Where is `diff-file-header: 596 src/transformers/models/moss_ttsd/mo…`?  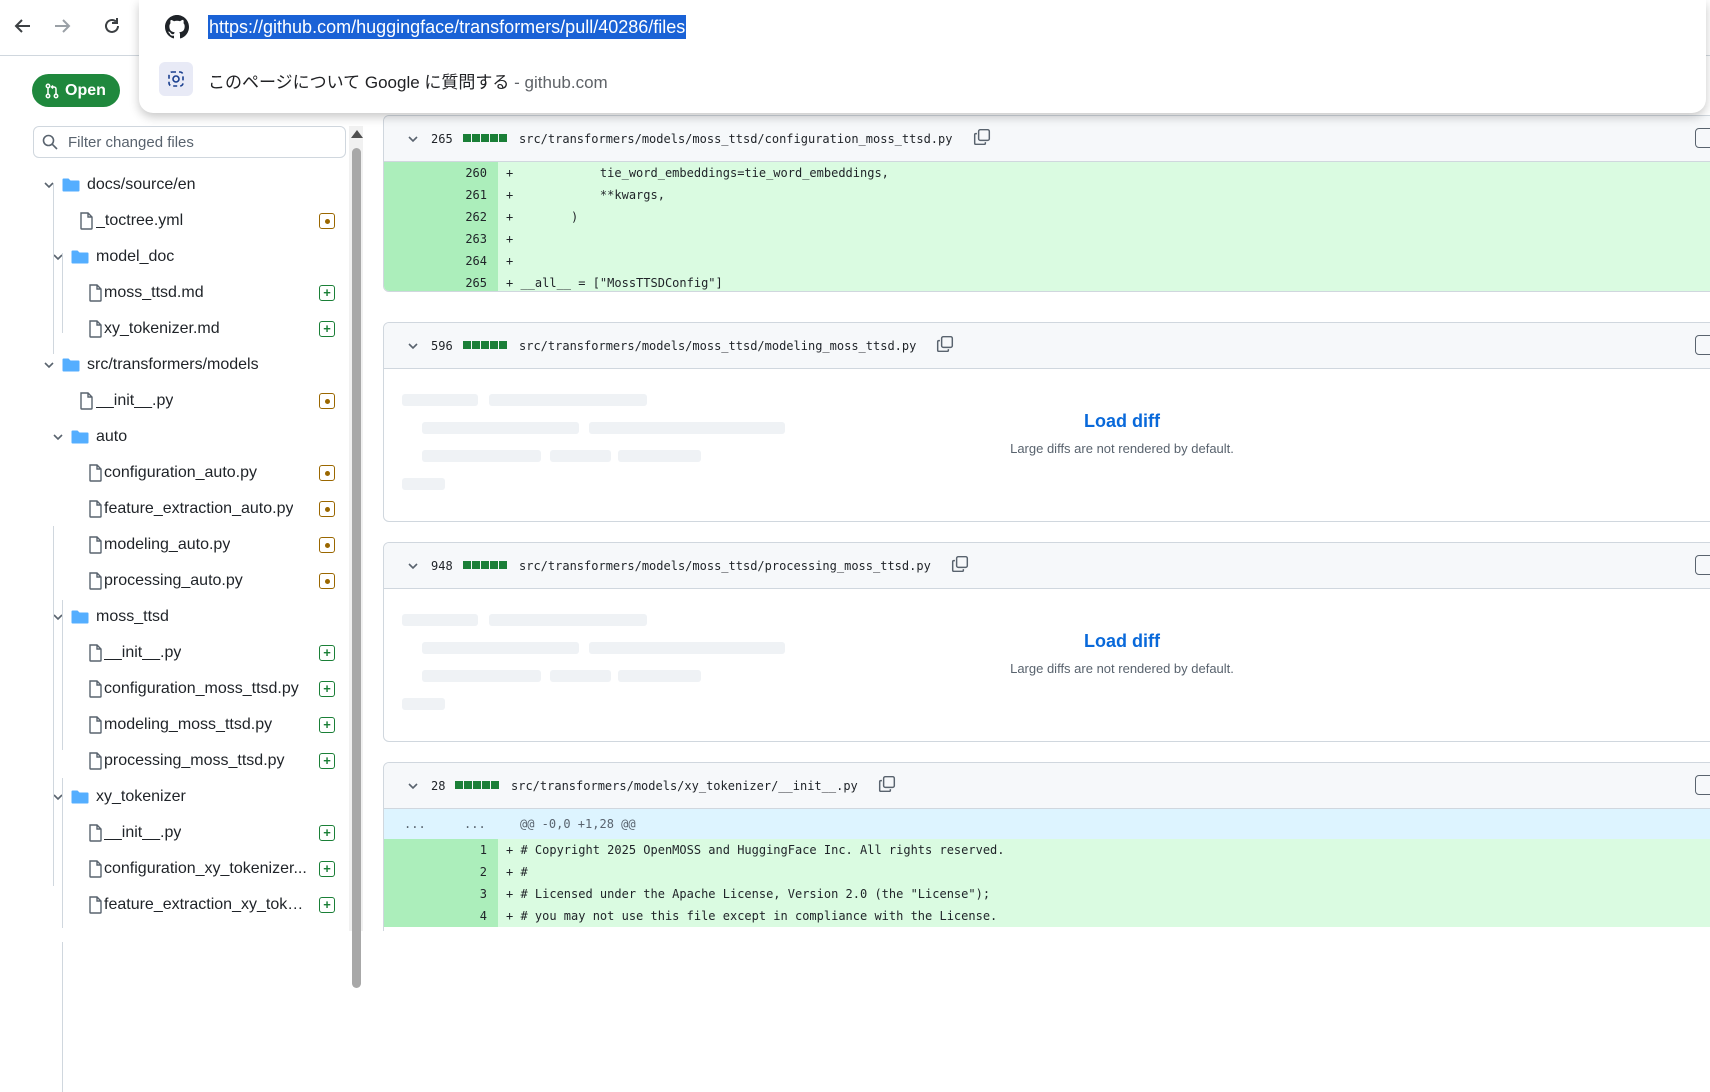 diff-file-header: 596 src/transformers/models/moss_ttsd/mo… is located at coordinates (1047, 346).